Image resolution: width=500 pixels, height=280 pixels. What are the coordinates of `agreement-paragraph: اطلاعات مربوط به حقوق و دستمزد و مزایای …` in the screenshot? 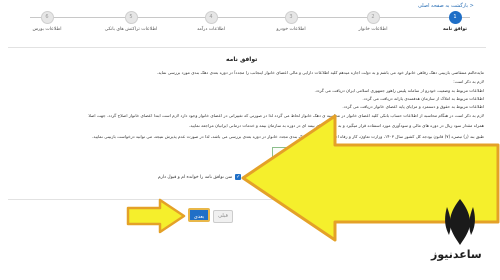 It's located at (413, 106).